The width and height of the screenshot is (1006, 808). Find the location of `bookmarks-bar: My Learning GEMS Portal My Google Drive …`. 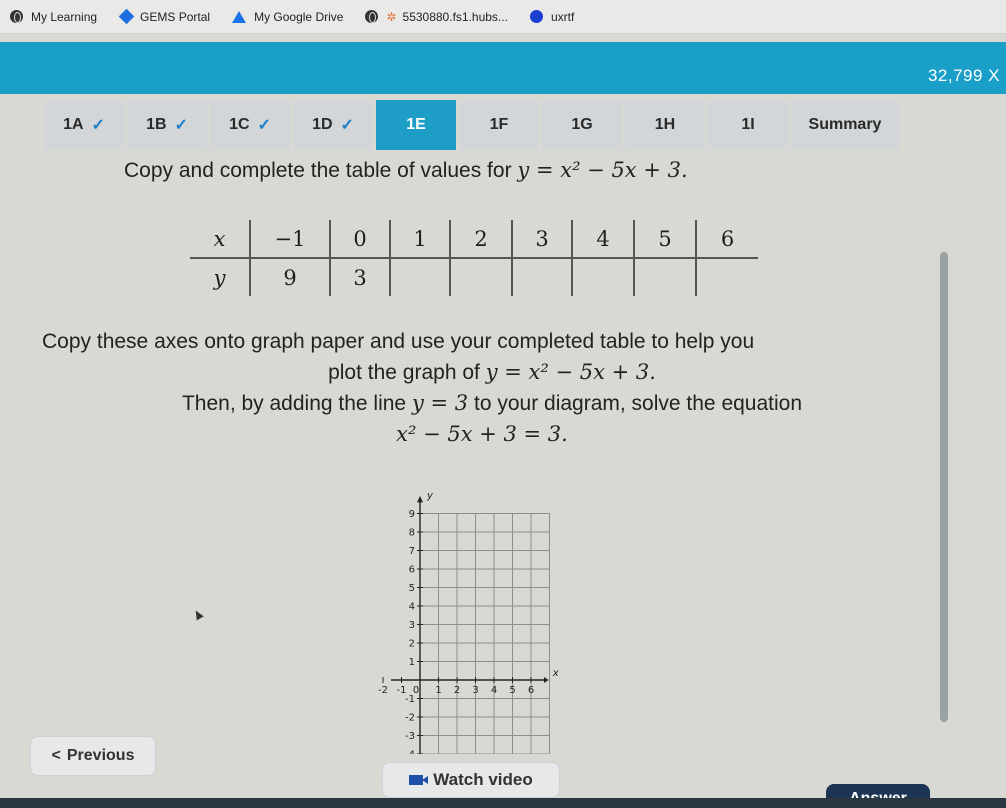

bookmarks-bar: My Learning GEMS Portal My Google Drive … is located at coordinates (503, 17).